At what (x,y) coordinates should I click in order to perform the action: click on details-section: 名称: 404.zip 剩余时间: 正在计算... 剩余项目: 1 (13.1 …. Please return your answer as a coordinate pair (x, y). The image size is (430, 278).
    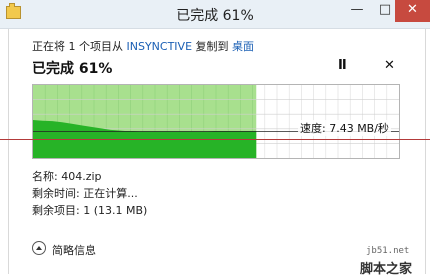
    Looking at the image, I should click on (89, 193).